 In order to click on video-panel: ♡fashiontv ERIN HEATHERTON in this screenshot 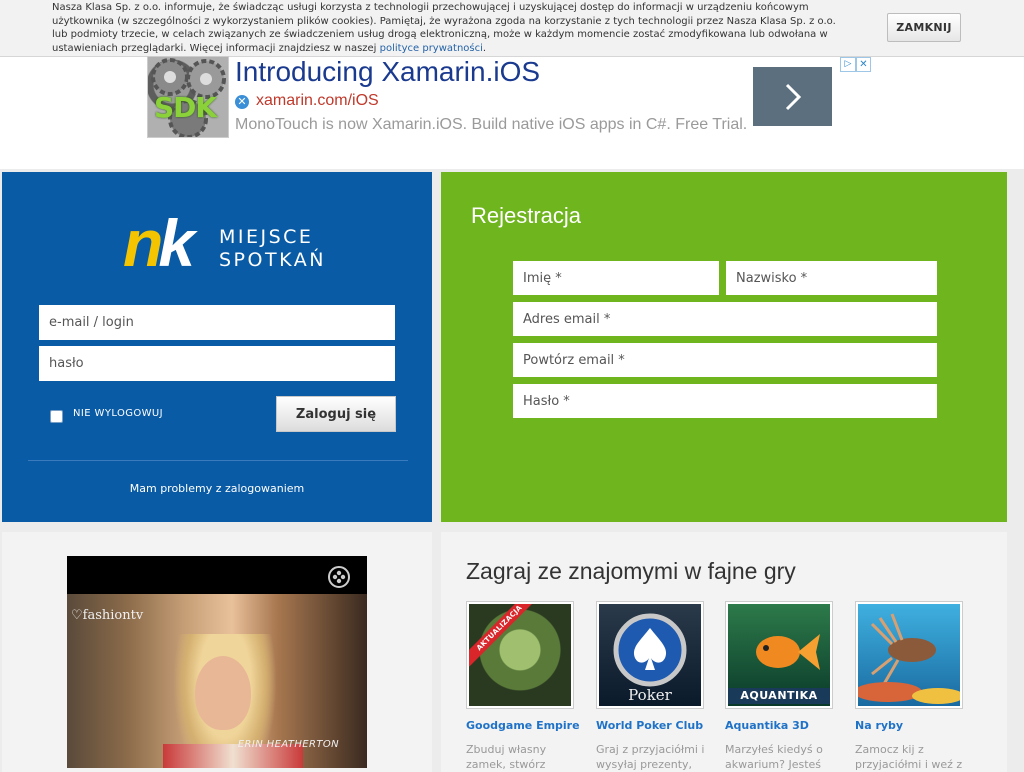, I will do `click(217, 652)`.